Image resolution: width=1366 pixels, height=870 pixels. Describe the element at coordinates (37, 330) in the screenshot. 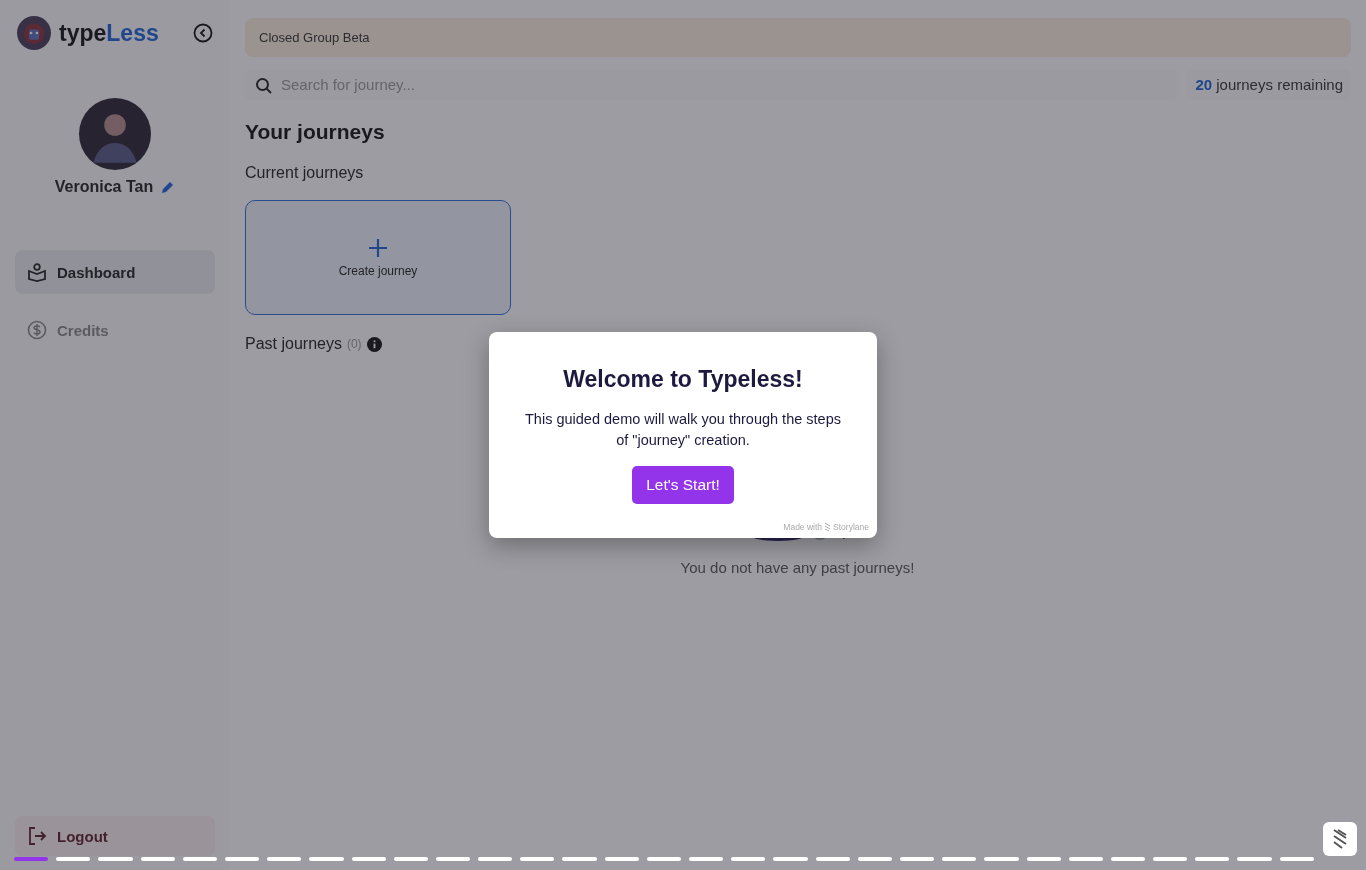

I see `dollar-icon` at that location.